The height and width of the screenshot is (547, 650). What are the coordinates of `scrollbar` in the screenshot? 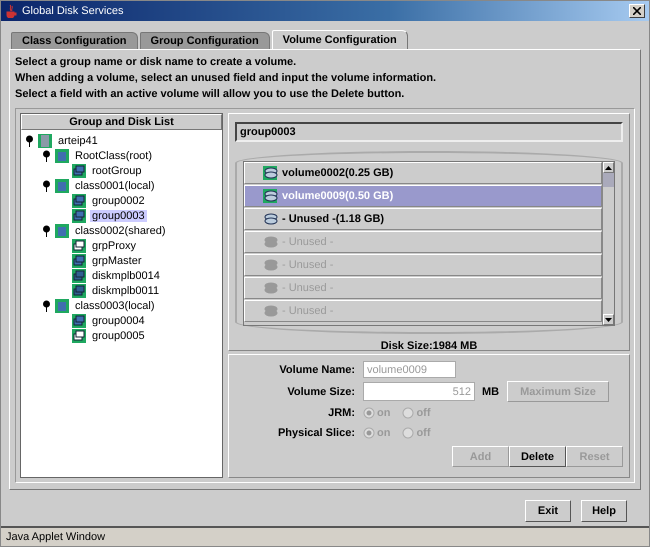 It's located at (608, 243).